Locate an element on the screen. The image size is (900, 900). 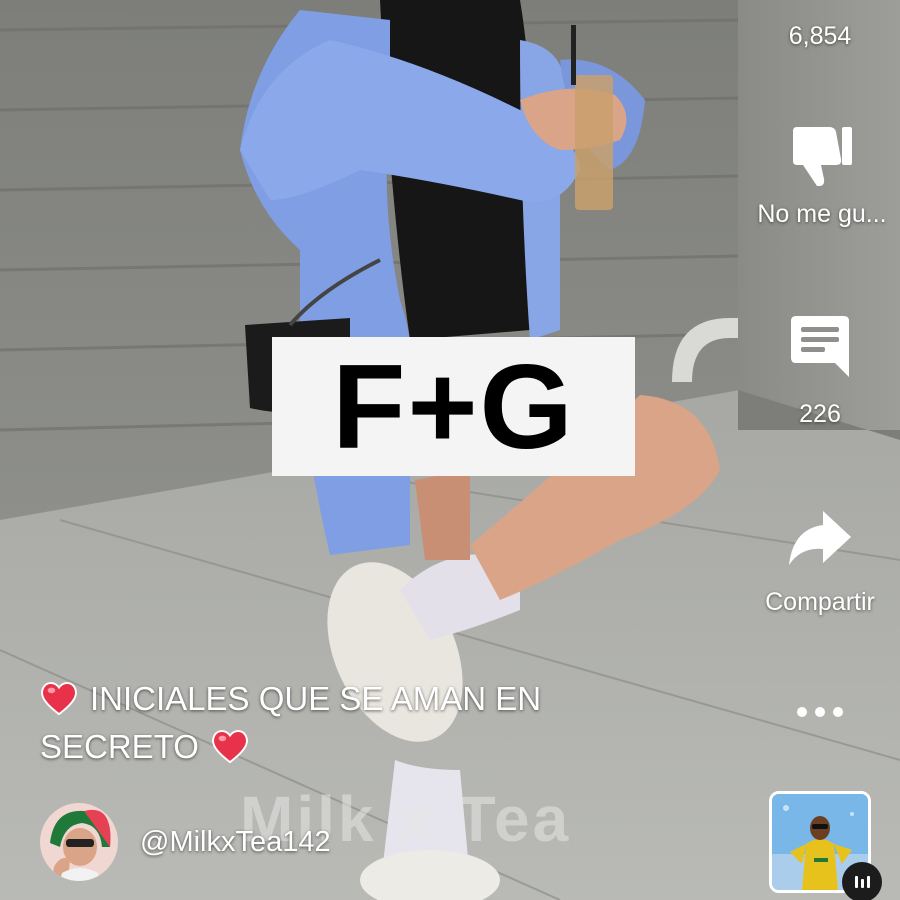
share-arrow-icon is located at coordinates (820, 538).